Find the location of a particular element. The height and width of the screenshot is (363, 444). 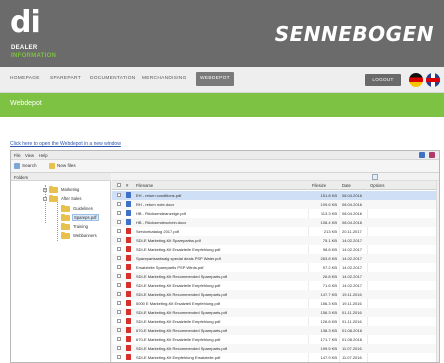

nav-homepage: HOMEPAGE is located at coordinates (25, 78).